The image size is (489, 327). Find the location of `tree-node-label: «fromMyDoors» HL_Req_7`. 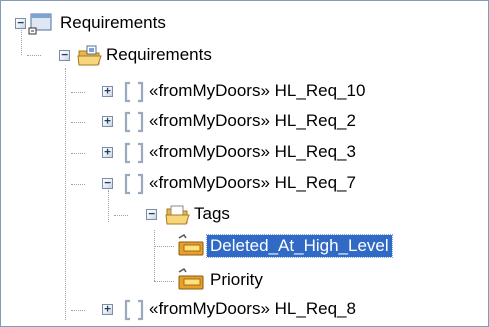

tree-node-label: «fromMyDoors» HL_Req_7 is located at coordinates (252, 183).